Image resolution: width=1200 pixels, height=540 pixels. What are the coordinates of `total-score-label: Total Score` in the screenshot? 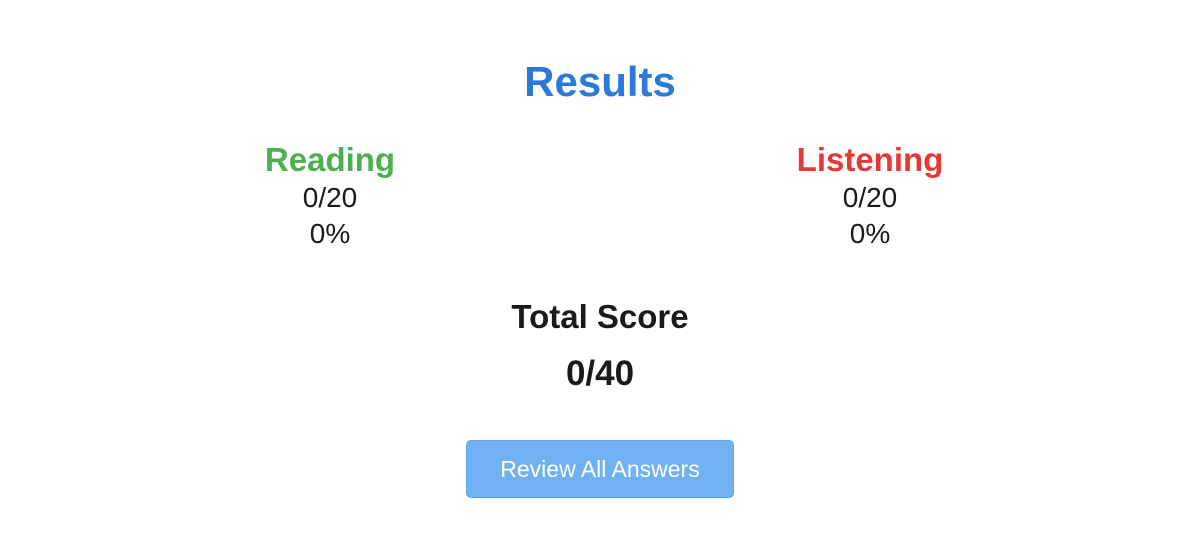 It's located at (600, 316).